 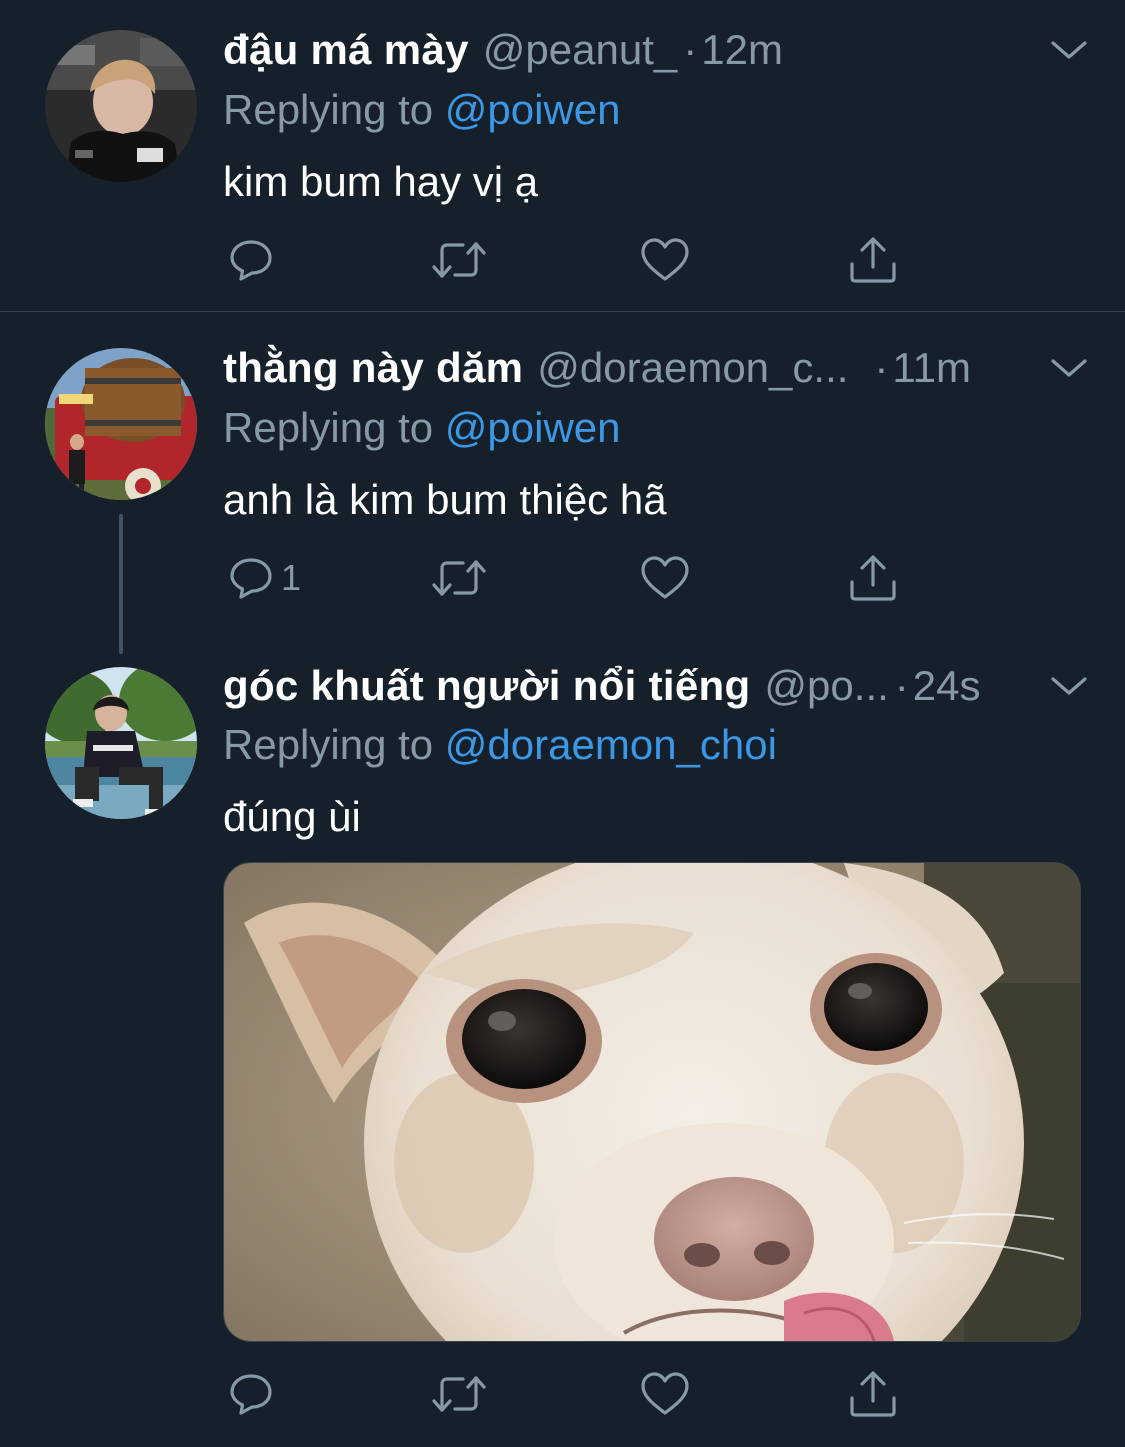 I want to click on reply-count: 1, so click(x=291, y=577).